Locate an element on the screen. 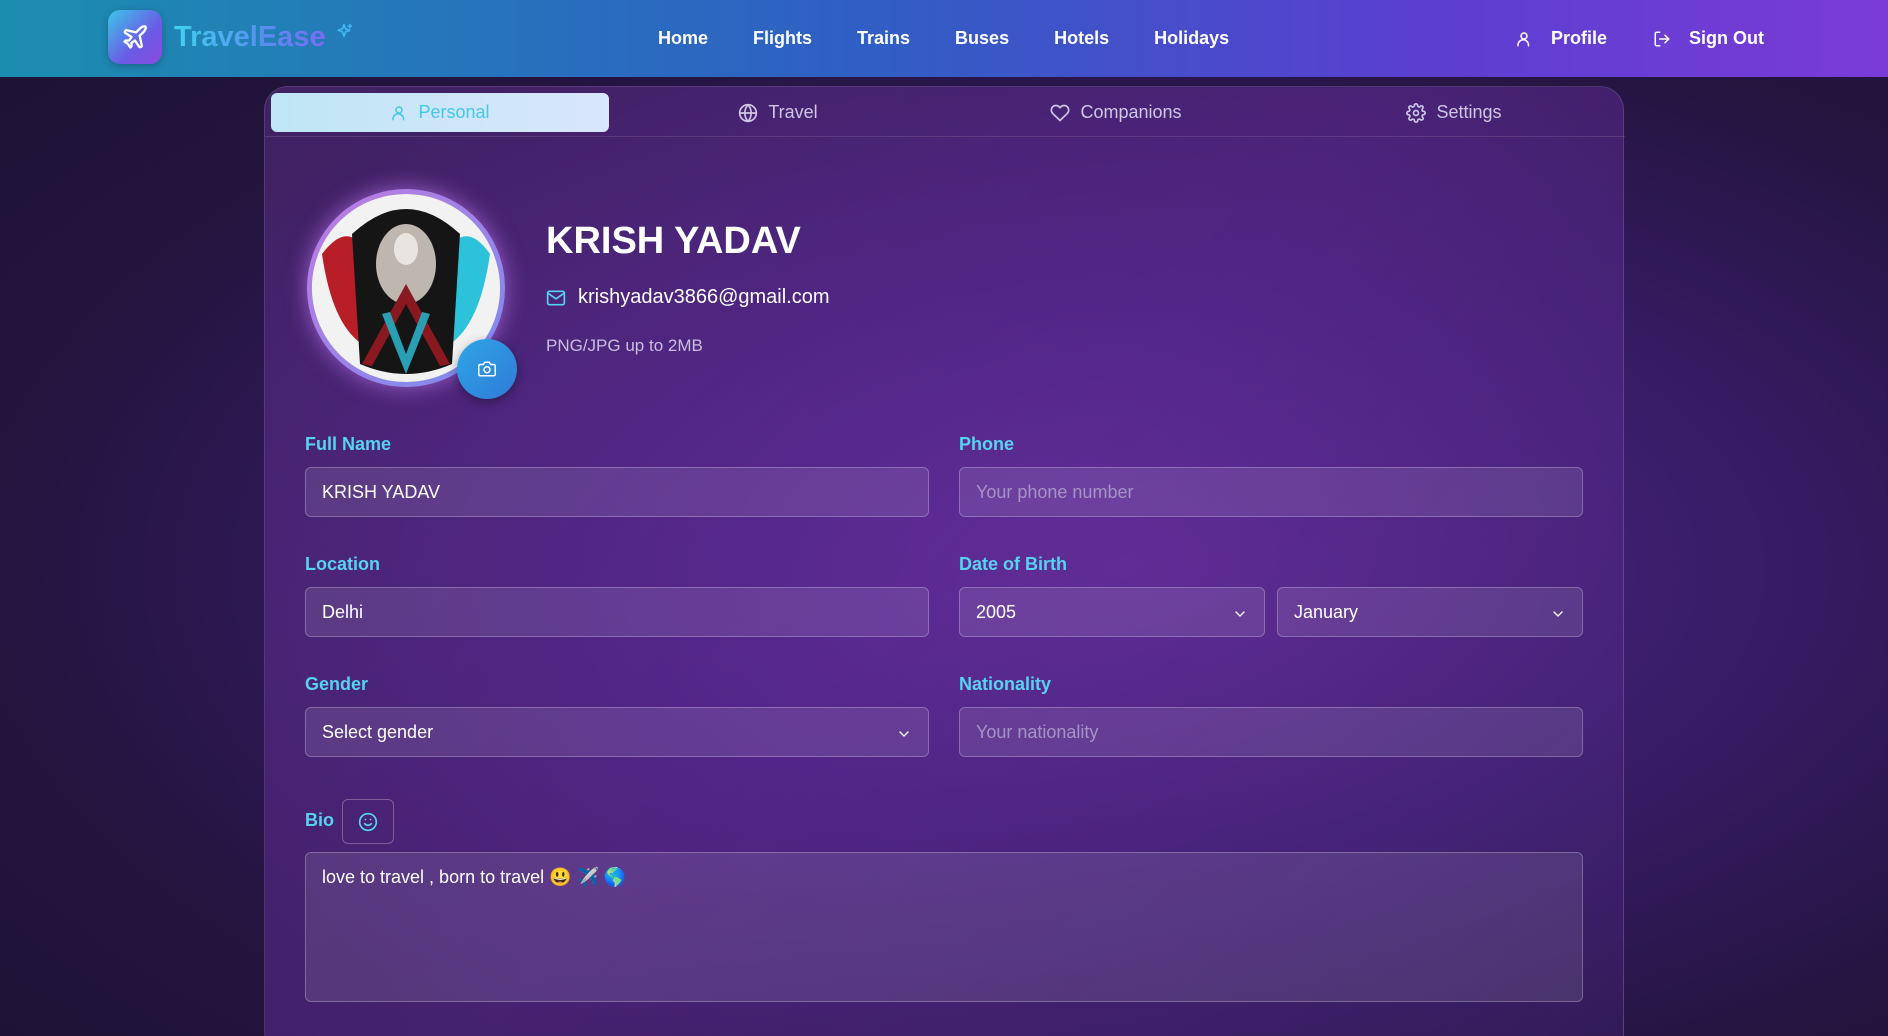  profile-name: KRISH YADAV is located at coordinates (673, 241).